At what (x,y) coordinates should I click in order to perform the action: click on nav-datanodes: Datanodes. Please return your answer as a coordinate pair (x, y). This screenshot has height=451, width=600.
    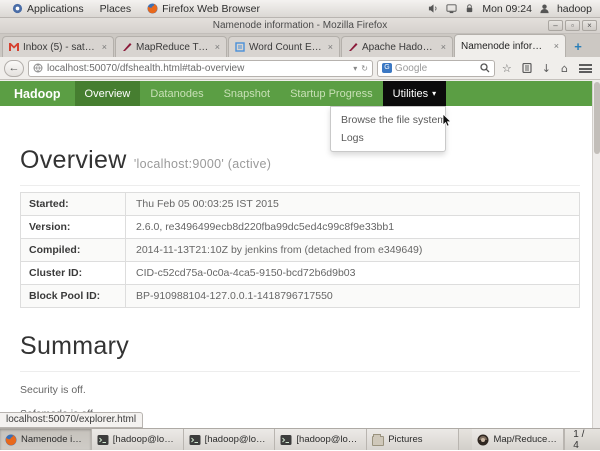
    Looking at the image, I should click on (176, 93).